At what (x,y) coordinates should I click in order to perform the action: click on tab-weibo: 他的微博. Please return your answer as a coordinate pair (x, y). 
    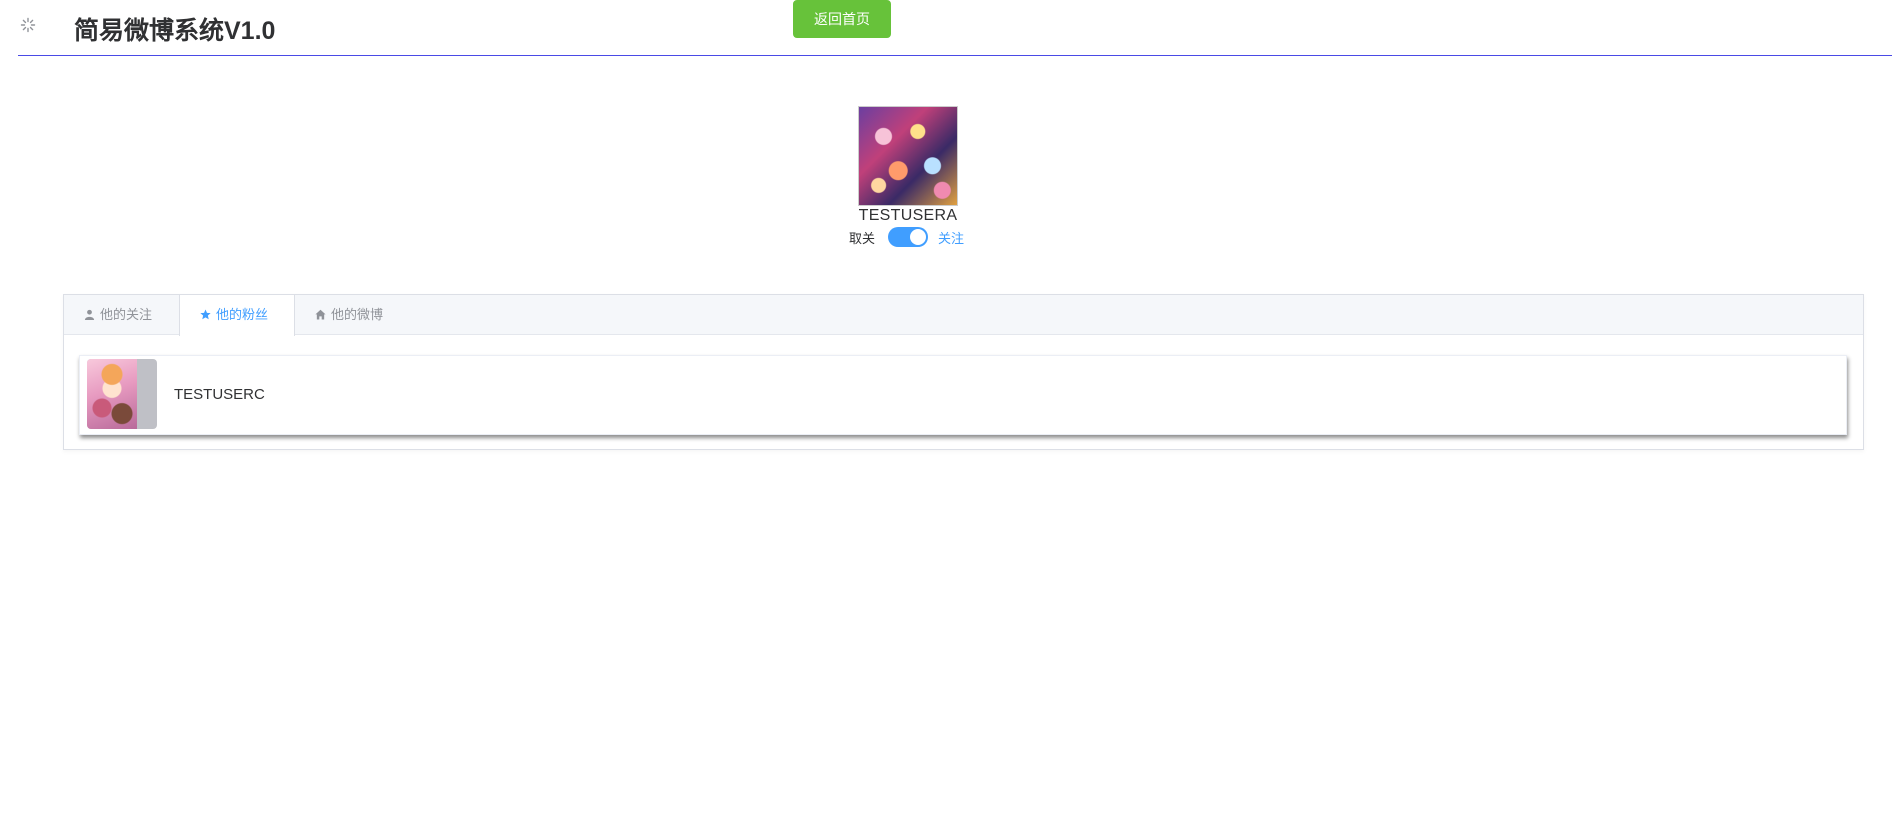
    Looking at the image, I should click on (349, 315).